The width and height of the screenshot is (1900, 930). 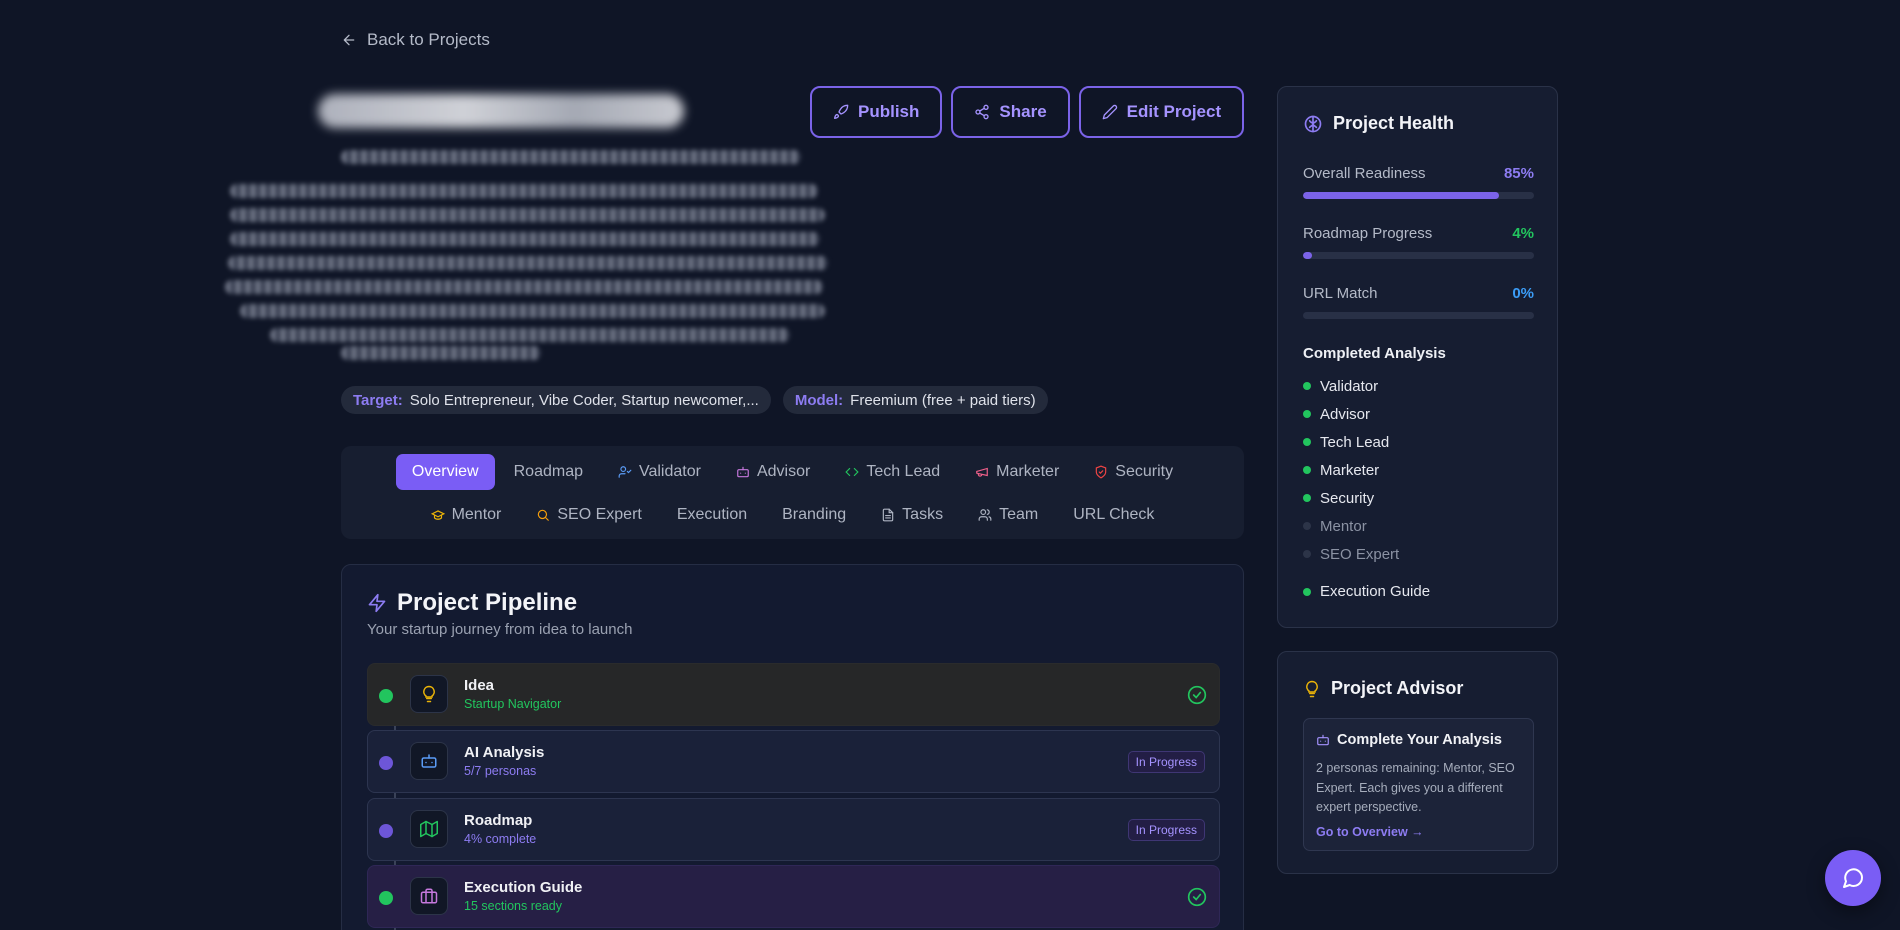 What do you see at coordinates (888, 515) in the screenshot?
I see `file-text-icon` at bounding box center [888, 515].